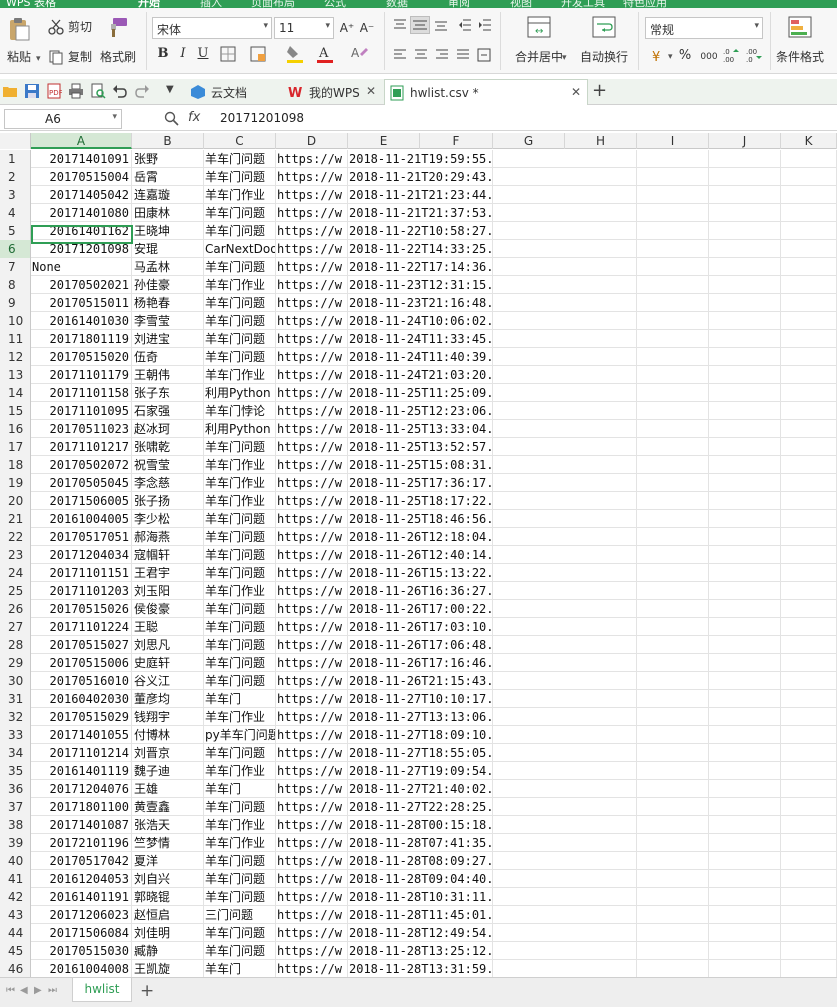 This screenshot has width=837, height=1007. Describe the element at coordinates (168, 735) in the screenshot. I see `cell-name: 付博林` at that location.